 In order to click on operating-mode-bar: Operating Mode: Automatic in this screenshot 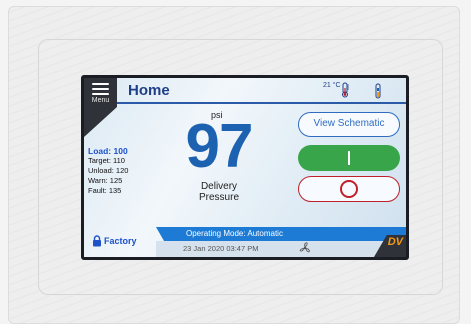, I will do `click(281, 234)`.